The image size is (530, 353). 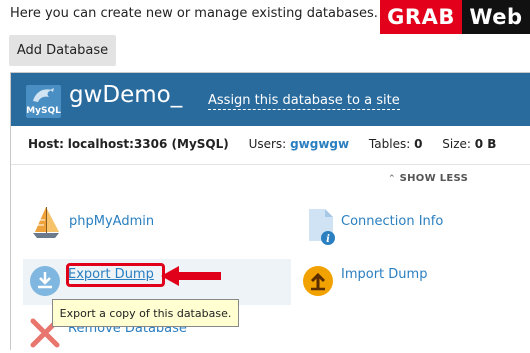 What do you see at coordinates (456, 144) in the screenshot?
I see `size-label: Size:` at bounding box center [456, 144].